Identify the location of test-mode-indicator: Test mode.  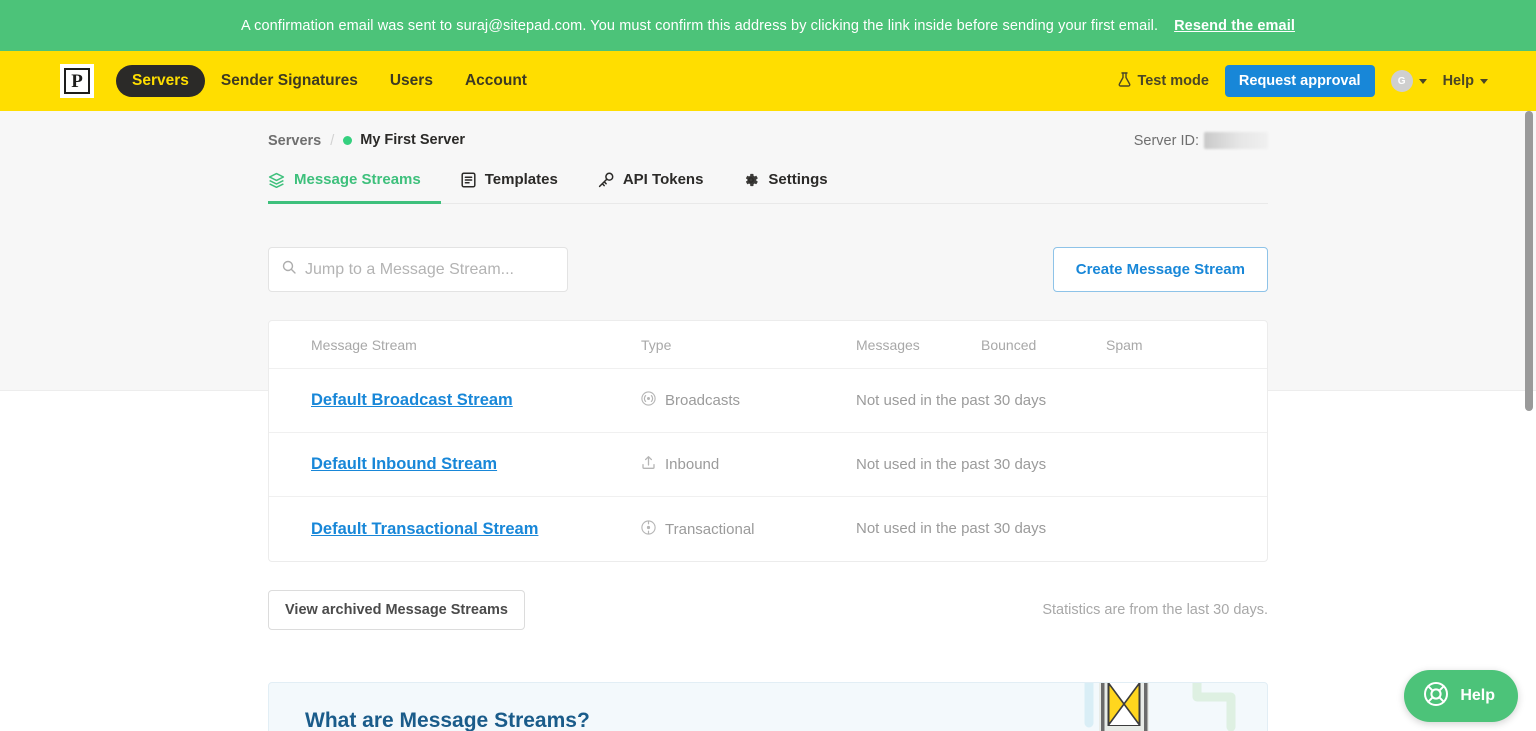
(1163, 81).